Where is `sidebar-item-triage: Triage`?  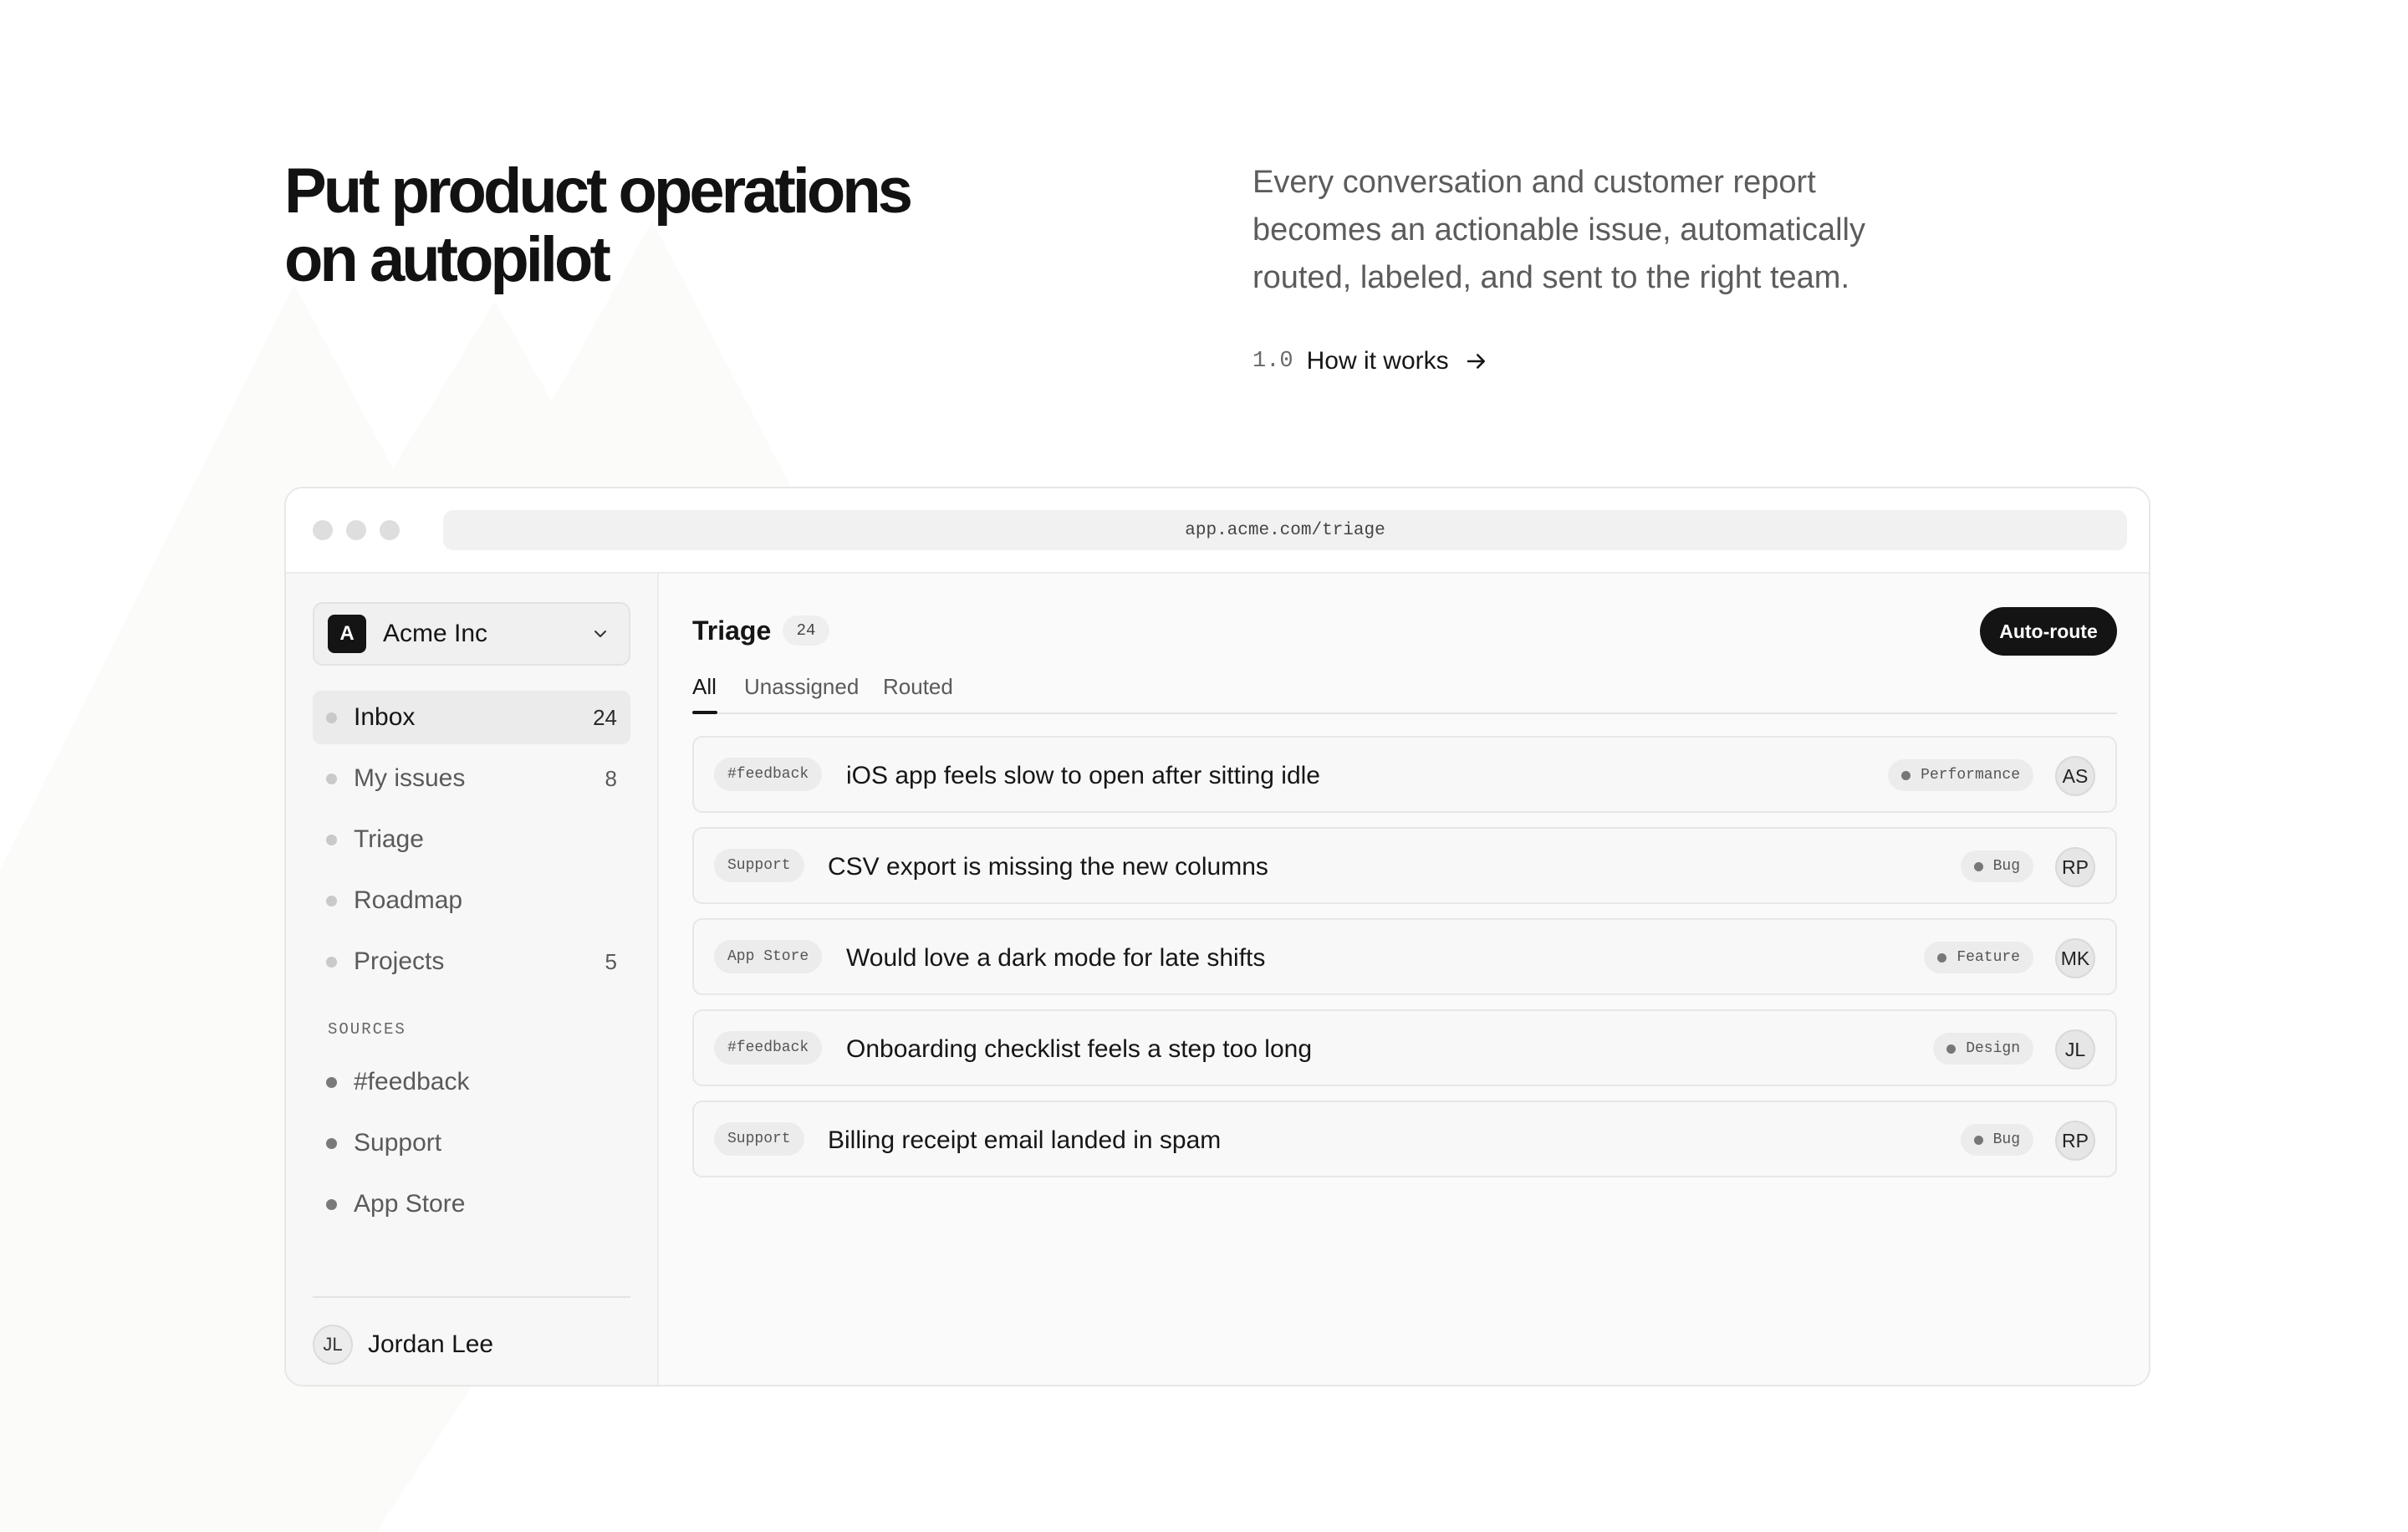
sidebar-item-triage: Triage is located at coordinates (472, 839).